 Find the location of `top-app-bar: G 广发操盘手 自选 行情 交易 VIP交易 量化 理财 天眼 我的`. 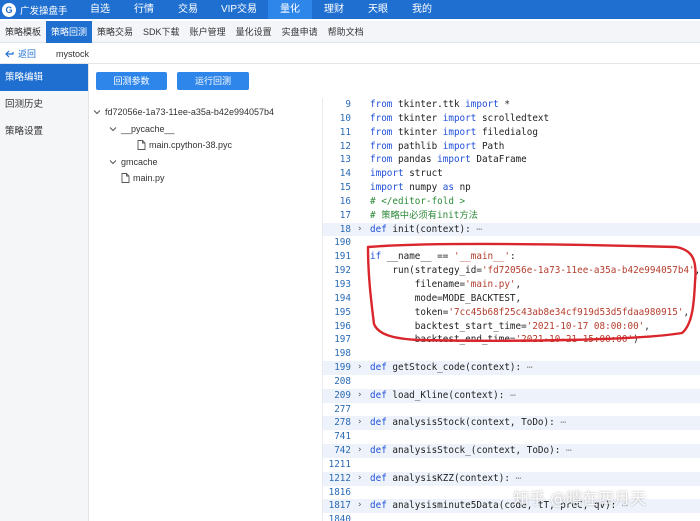

top-app-bar: G 广发操盘手 自选 行情 交易 VIP交易 量化 理财 天眼 我的 is located at coordinates (350, 9).